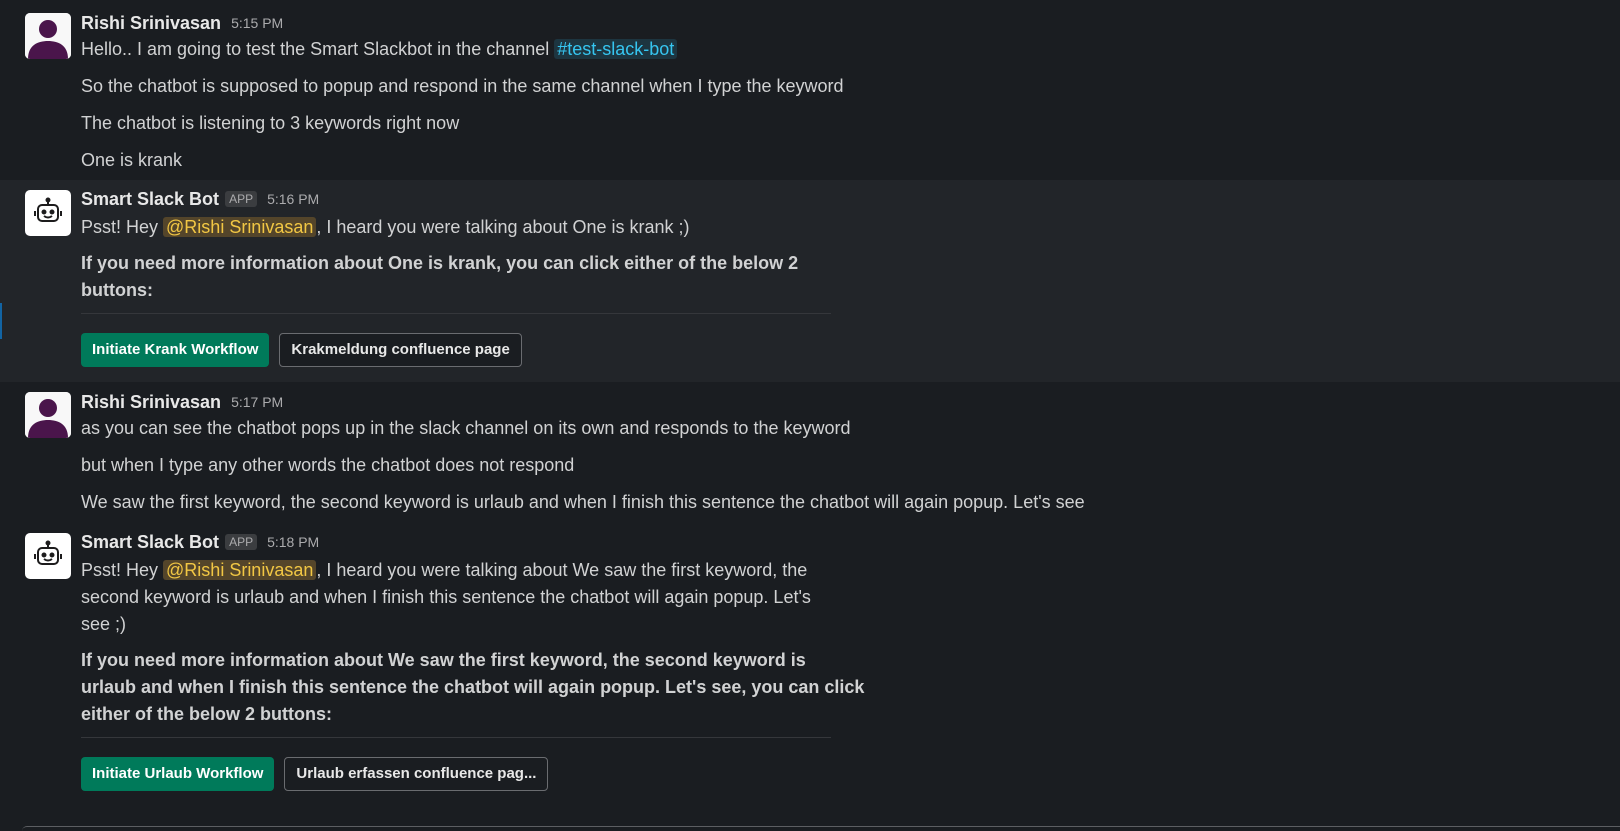  Describe the element at coordinates (206, 714) in the screenshot. I see `info-line: either of the below 2 buttons:` at that location.